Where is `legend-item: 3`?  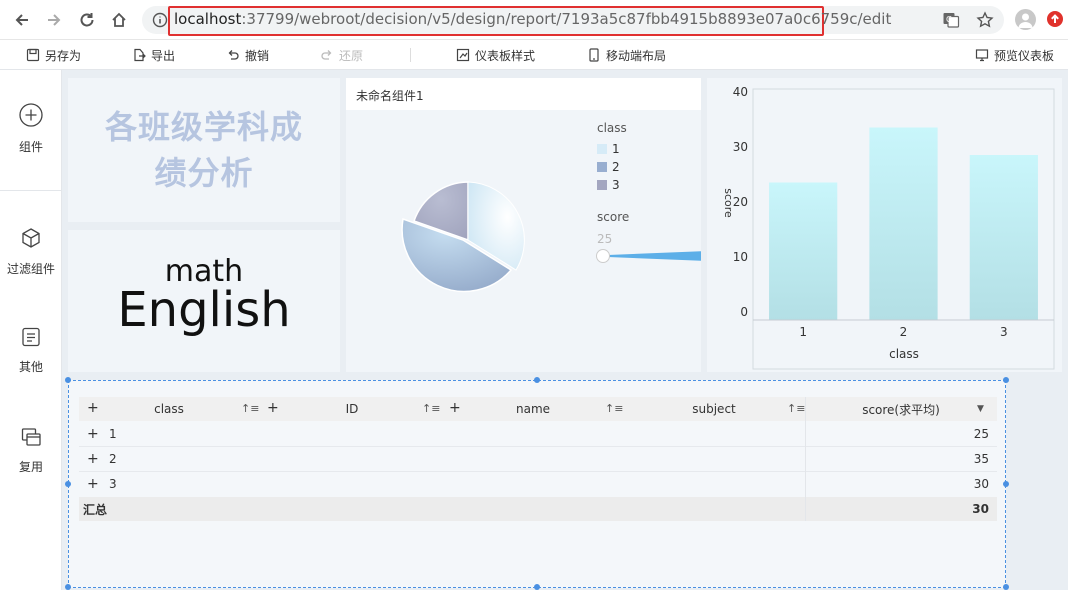 legend-item: 3 is located at coordinates (608, 185).